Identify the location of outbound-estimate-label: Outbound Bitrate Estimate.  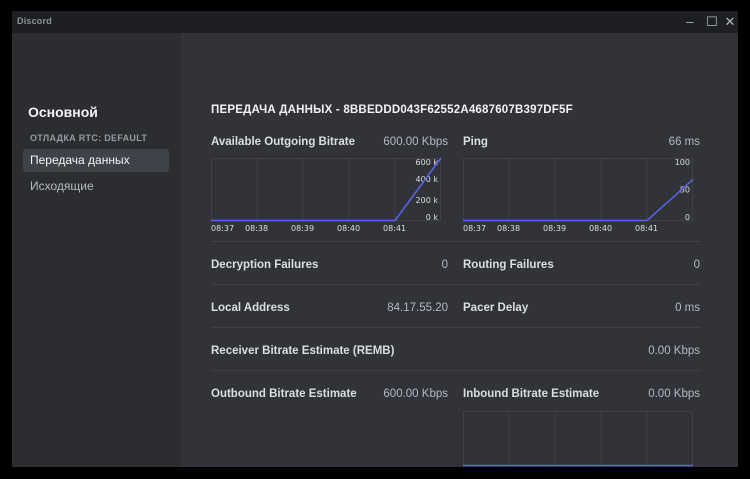
(284, 394).